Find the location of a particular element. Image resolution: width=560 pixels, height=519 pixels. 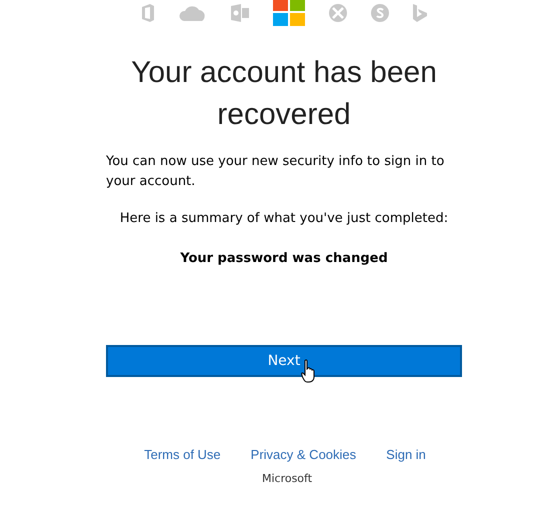

xbox-icon is located at coordinates (338, 13).